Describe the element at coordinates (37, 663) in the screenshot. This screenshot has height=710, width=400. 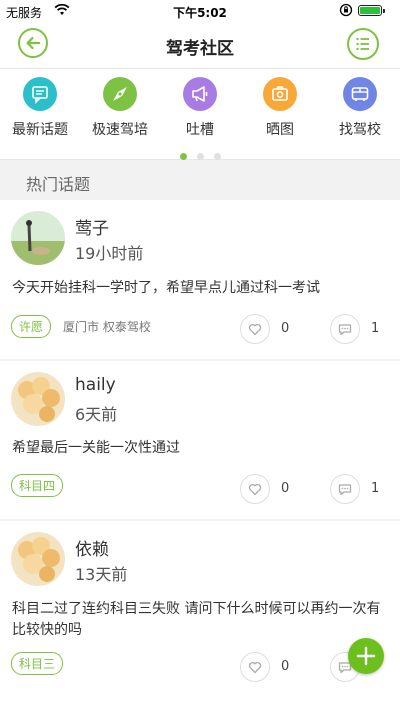
I see `post-tag: 科目三` at that location.